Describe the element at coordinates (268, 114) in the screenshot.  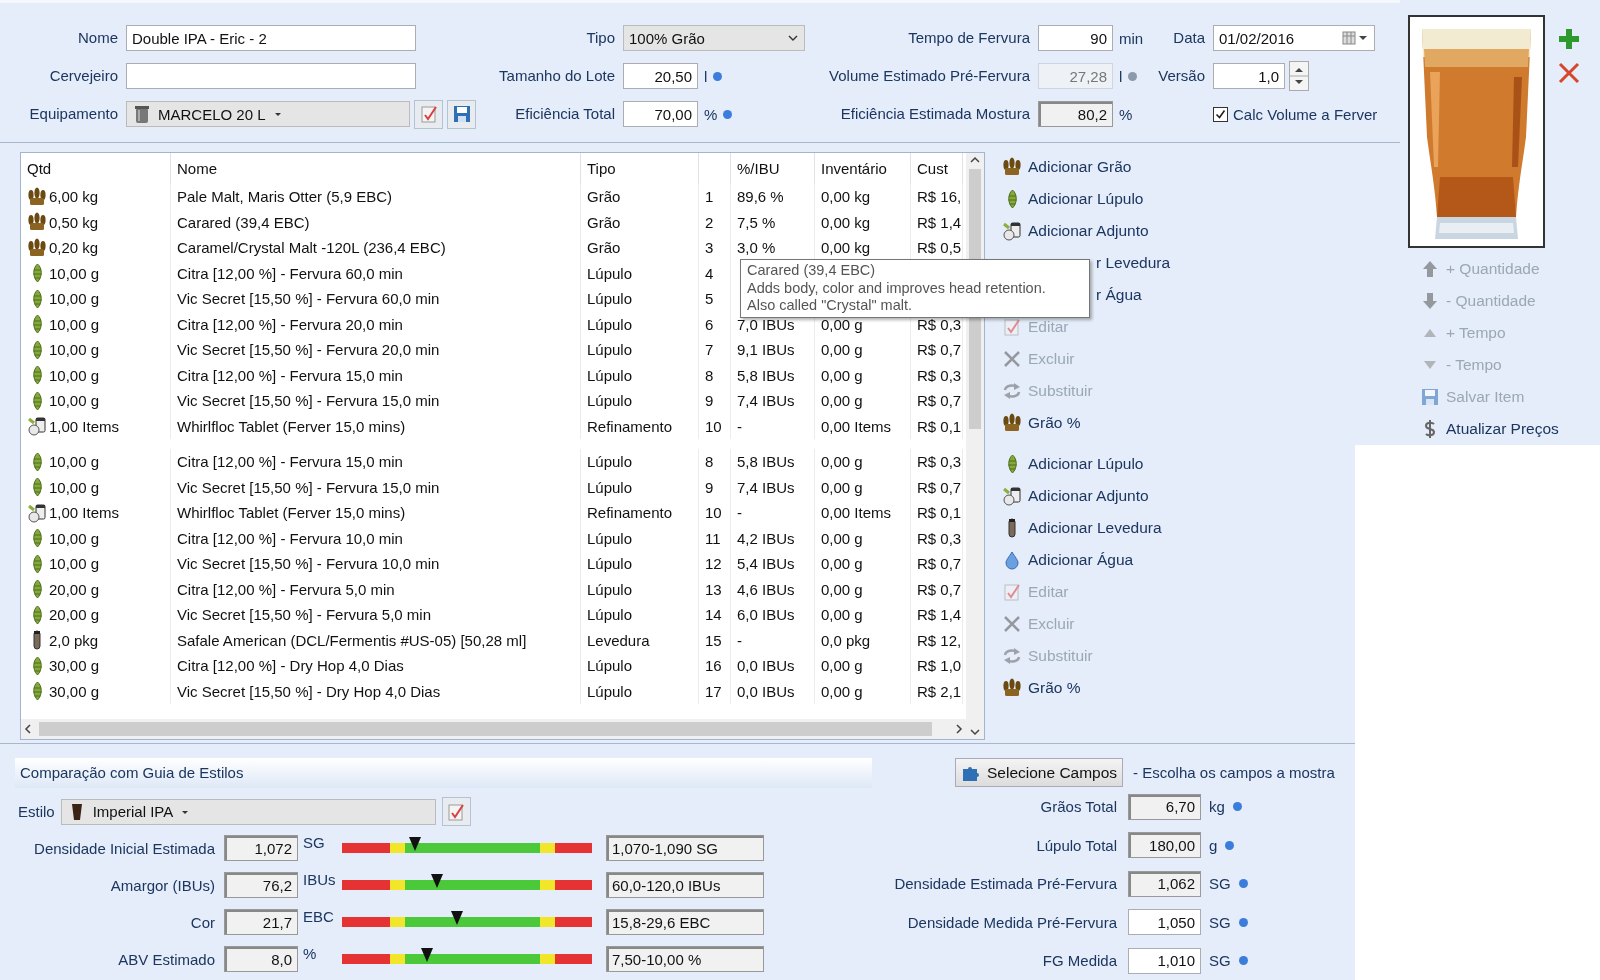
I see `dropdown: MARCELO 20 L` at that location.